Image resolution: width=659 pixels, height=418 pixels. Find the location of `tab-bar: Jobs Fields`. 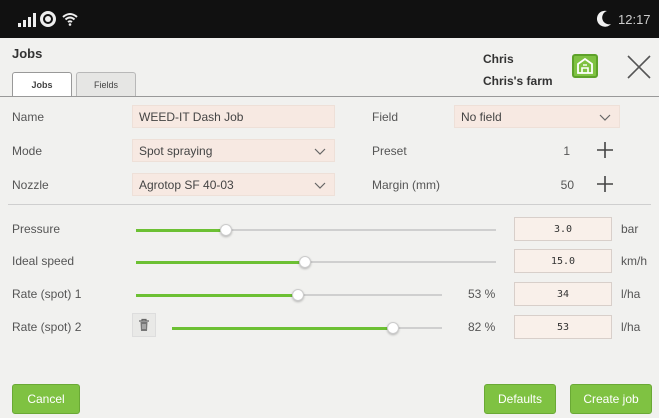

tab-bar: Jobs Fields is located at coordinates (74, 84).